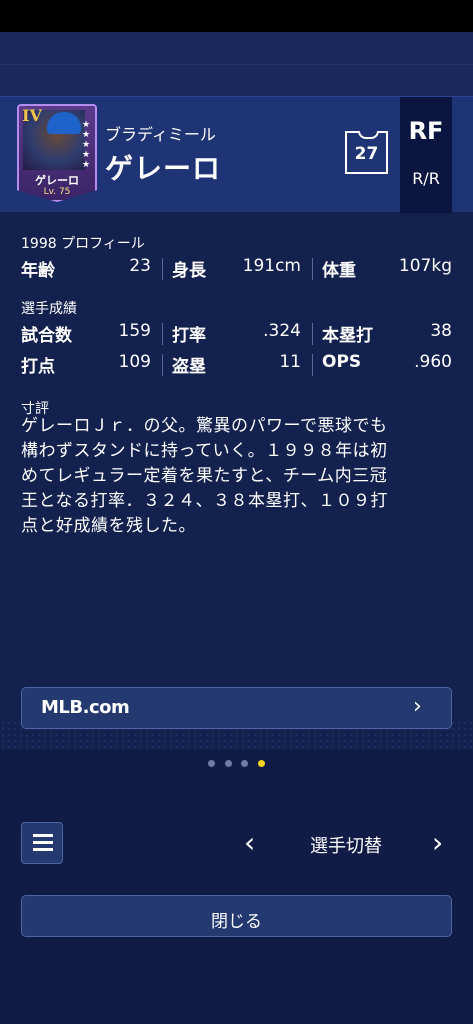  What do you see at coordinates (204, 501) in the screenshot?
I see `comment-line: 王となる打率．３２４、３８本塁打、１０９打` at bounding box center [204, 501].